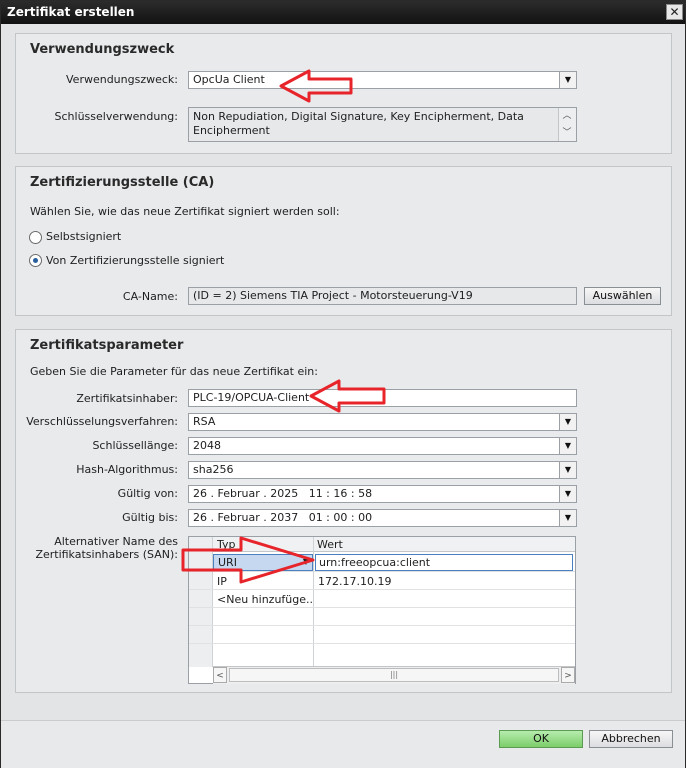 The image size is (686, 768). Describe the element at coordinates (567, 133) in the screenshot. I see `scroll-down-icon: ﹀` at that location.